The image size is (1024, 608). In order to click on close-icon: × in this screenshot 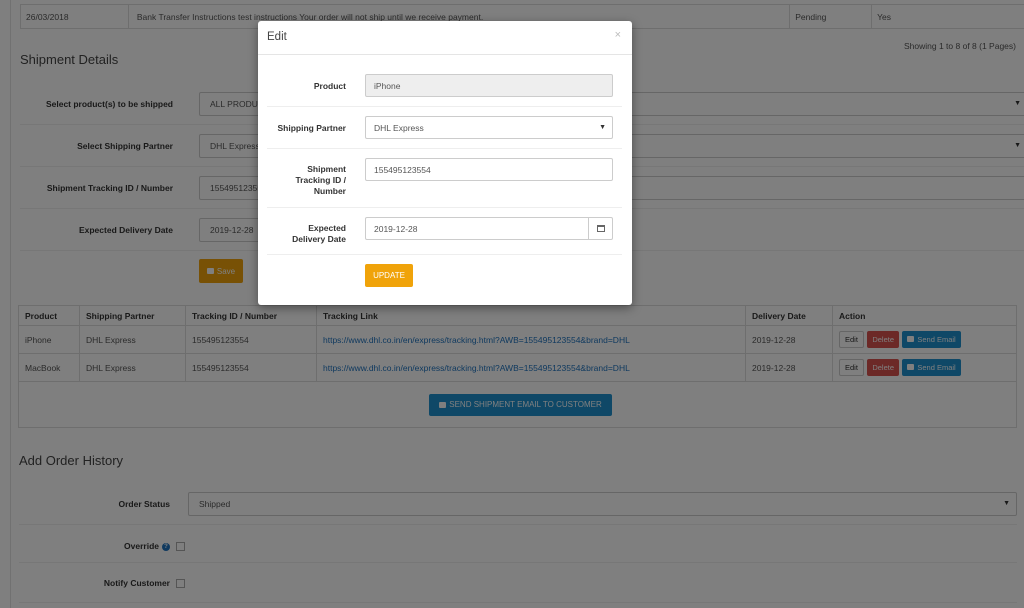, I will do `click(618, 35)`.